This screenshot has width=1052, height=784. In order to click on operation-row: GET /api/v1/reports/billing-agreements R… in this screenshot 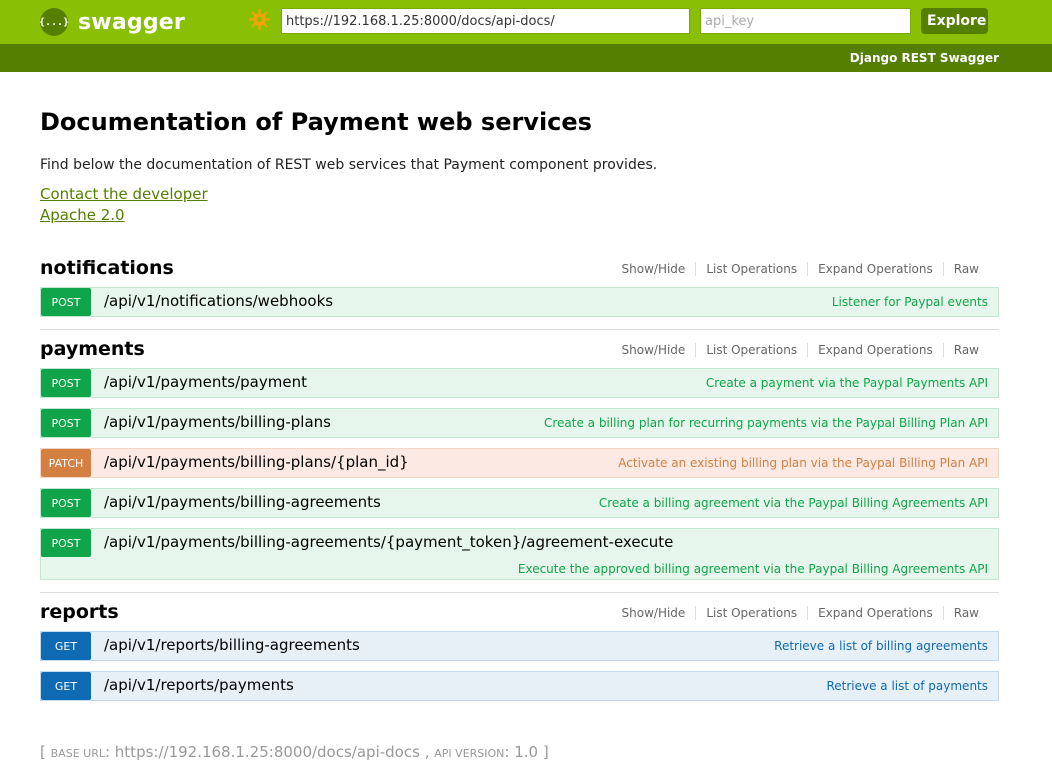, I will do `click(519, 646)`.